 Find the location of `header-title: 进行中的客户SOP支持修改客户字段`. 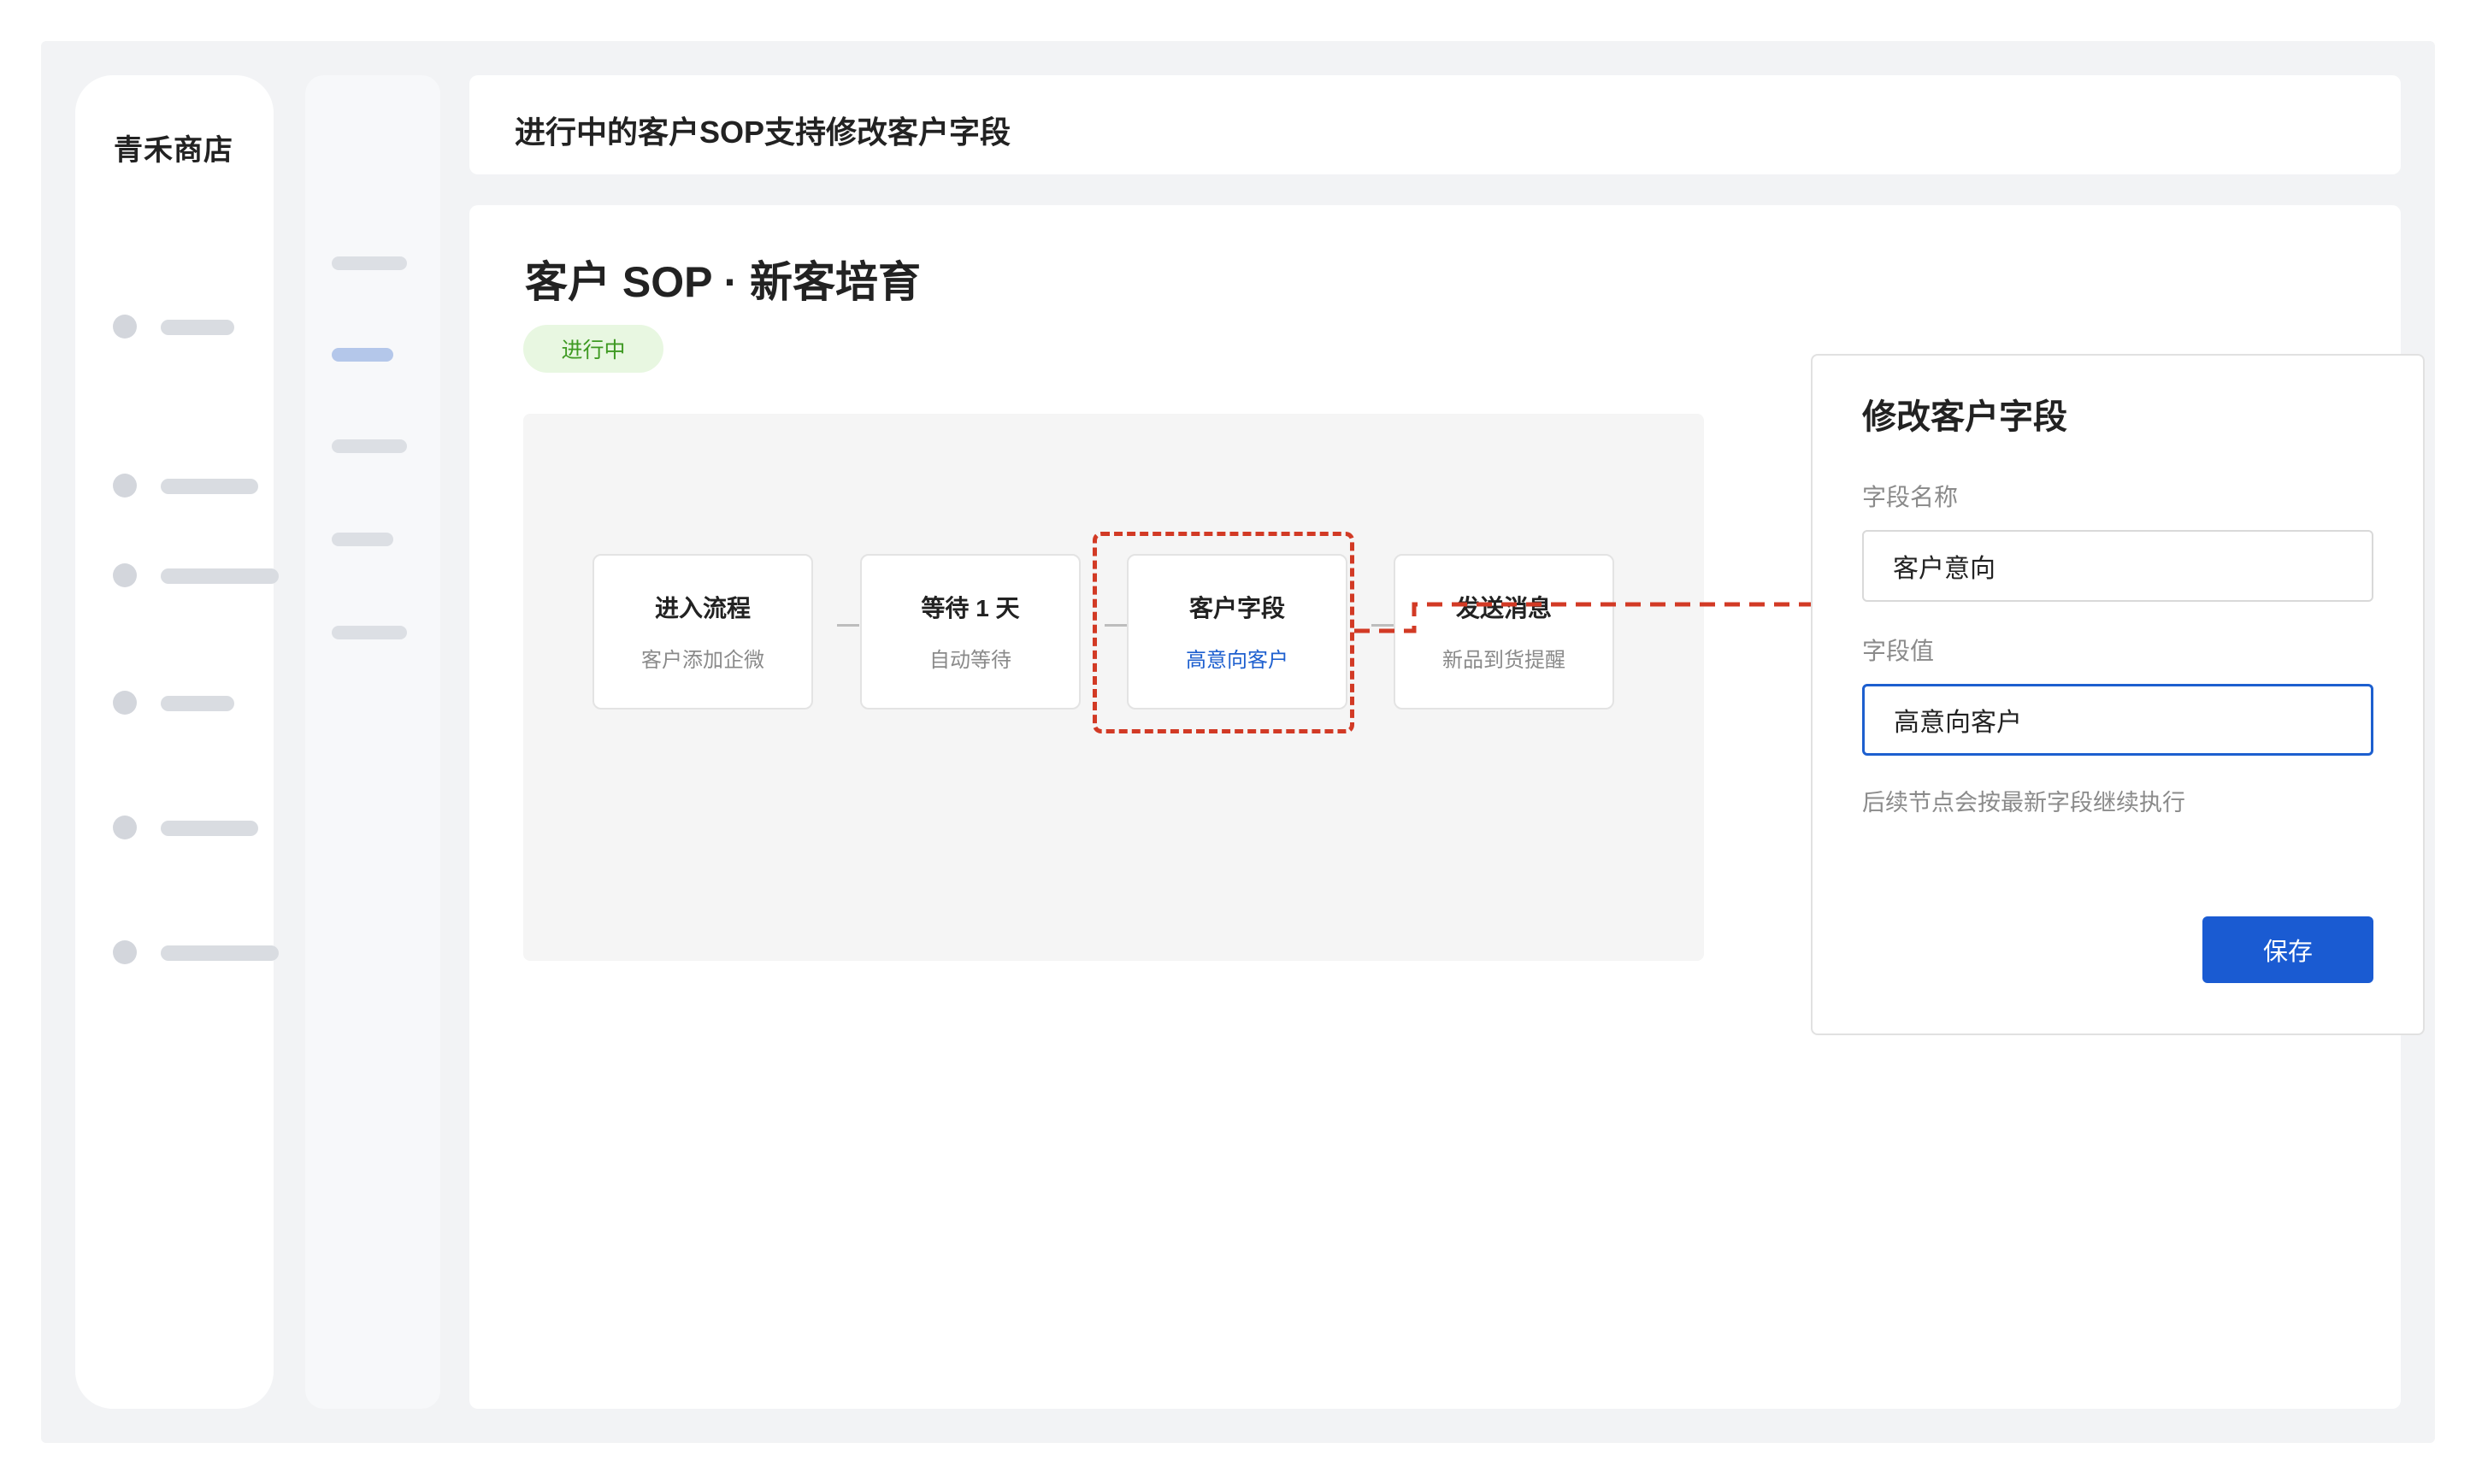

header-title: 进行中的客户SOP支持修改客户字段 is located at coordinates (763, 132).